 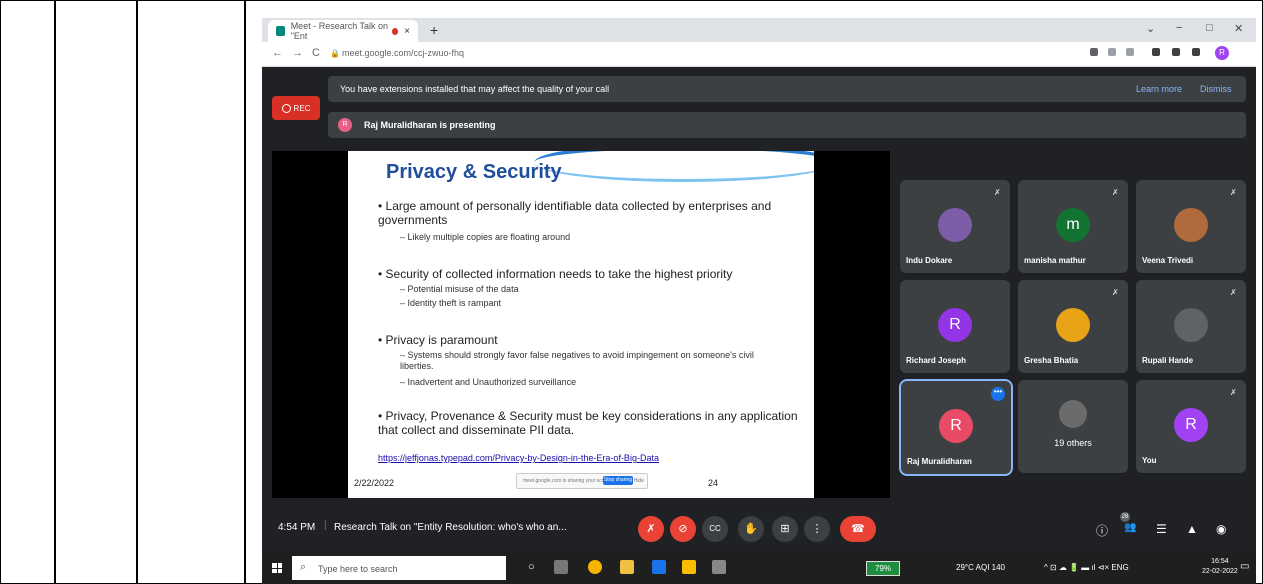 I want to click on slide-sub-bullet: – Potential misuse of the data, so click(x=459, y=289).